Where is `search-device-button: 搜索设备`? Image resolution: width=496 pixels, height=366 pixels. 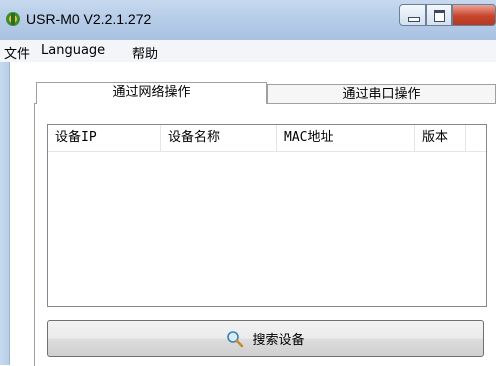
search-device-button: 搜索设备 is located at coordinates (265, 338).